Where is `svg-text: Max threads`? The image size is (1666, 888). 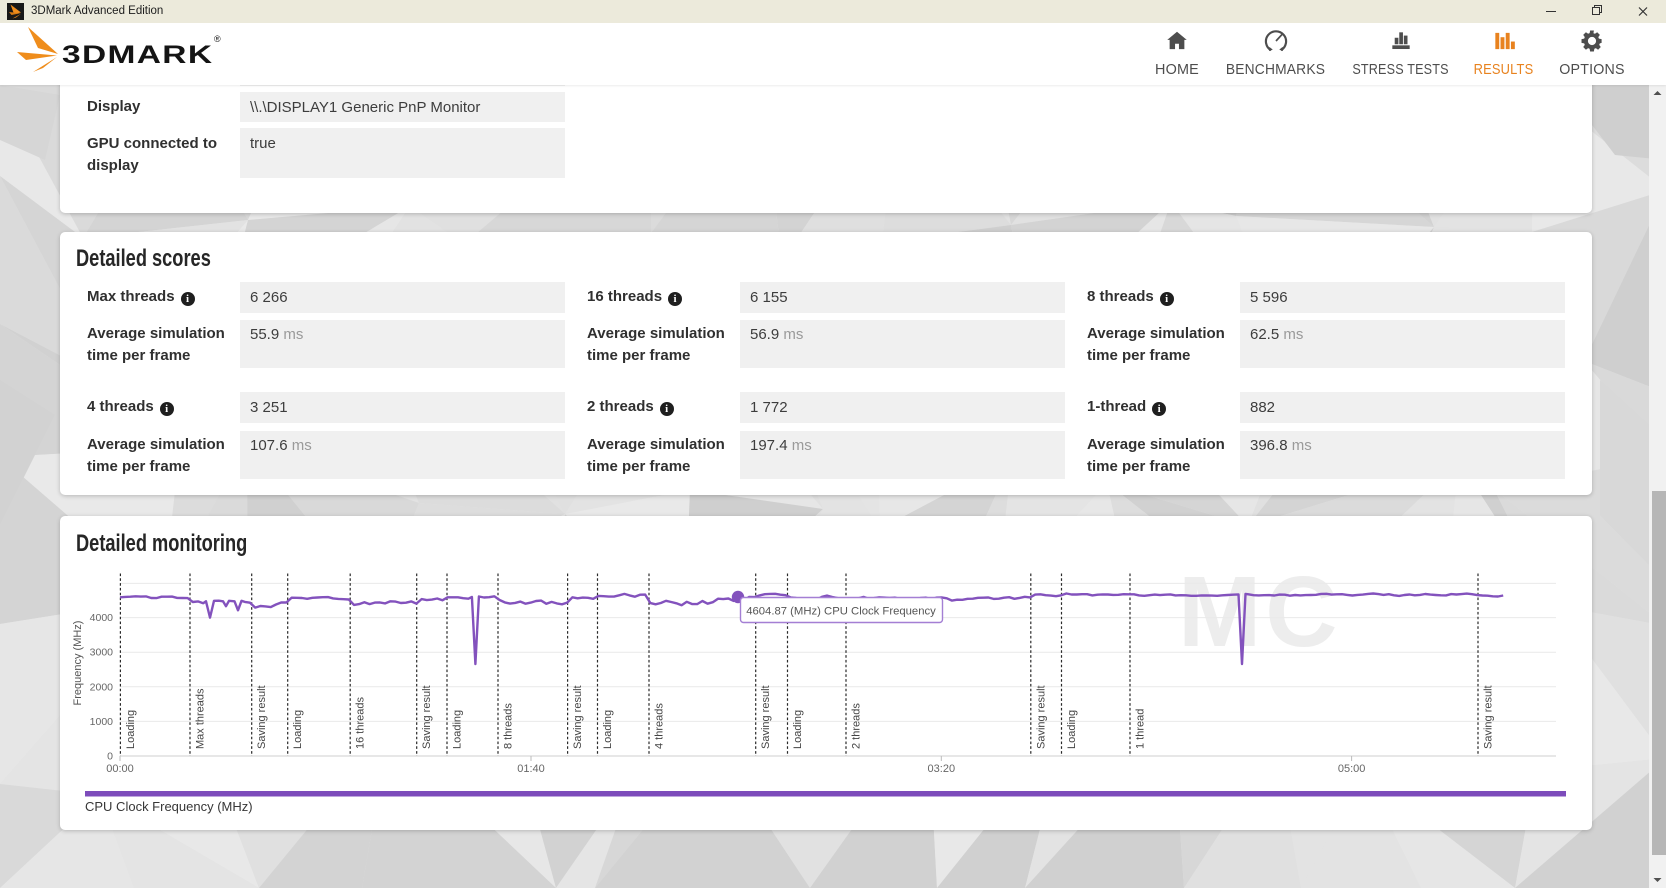
svg-text: Max threads is located at coordinates (201, 718).